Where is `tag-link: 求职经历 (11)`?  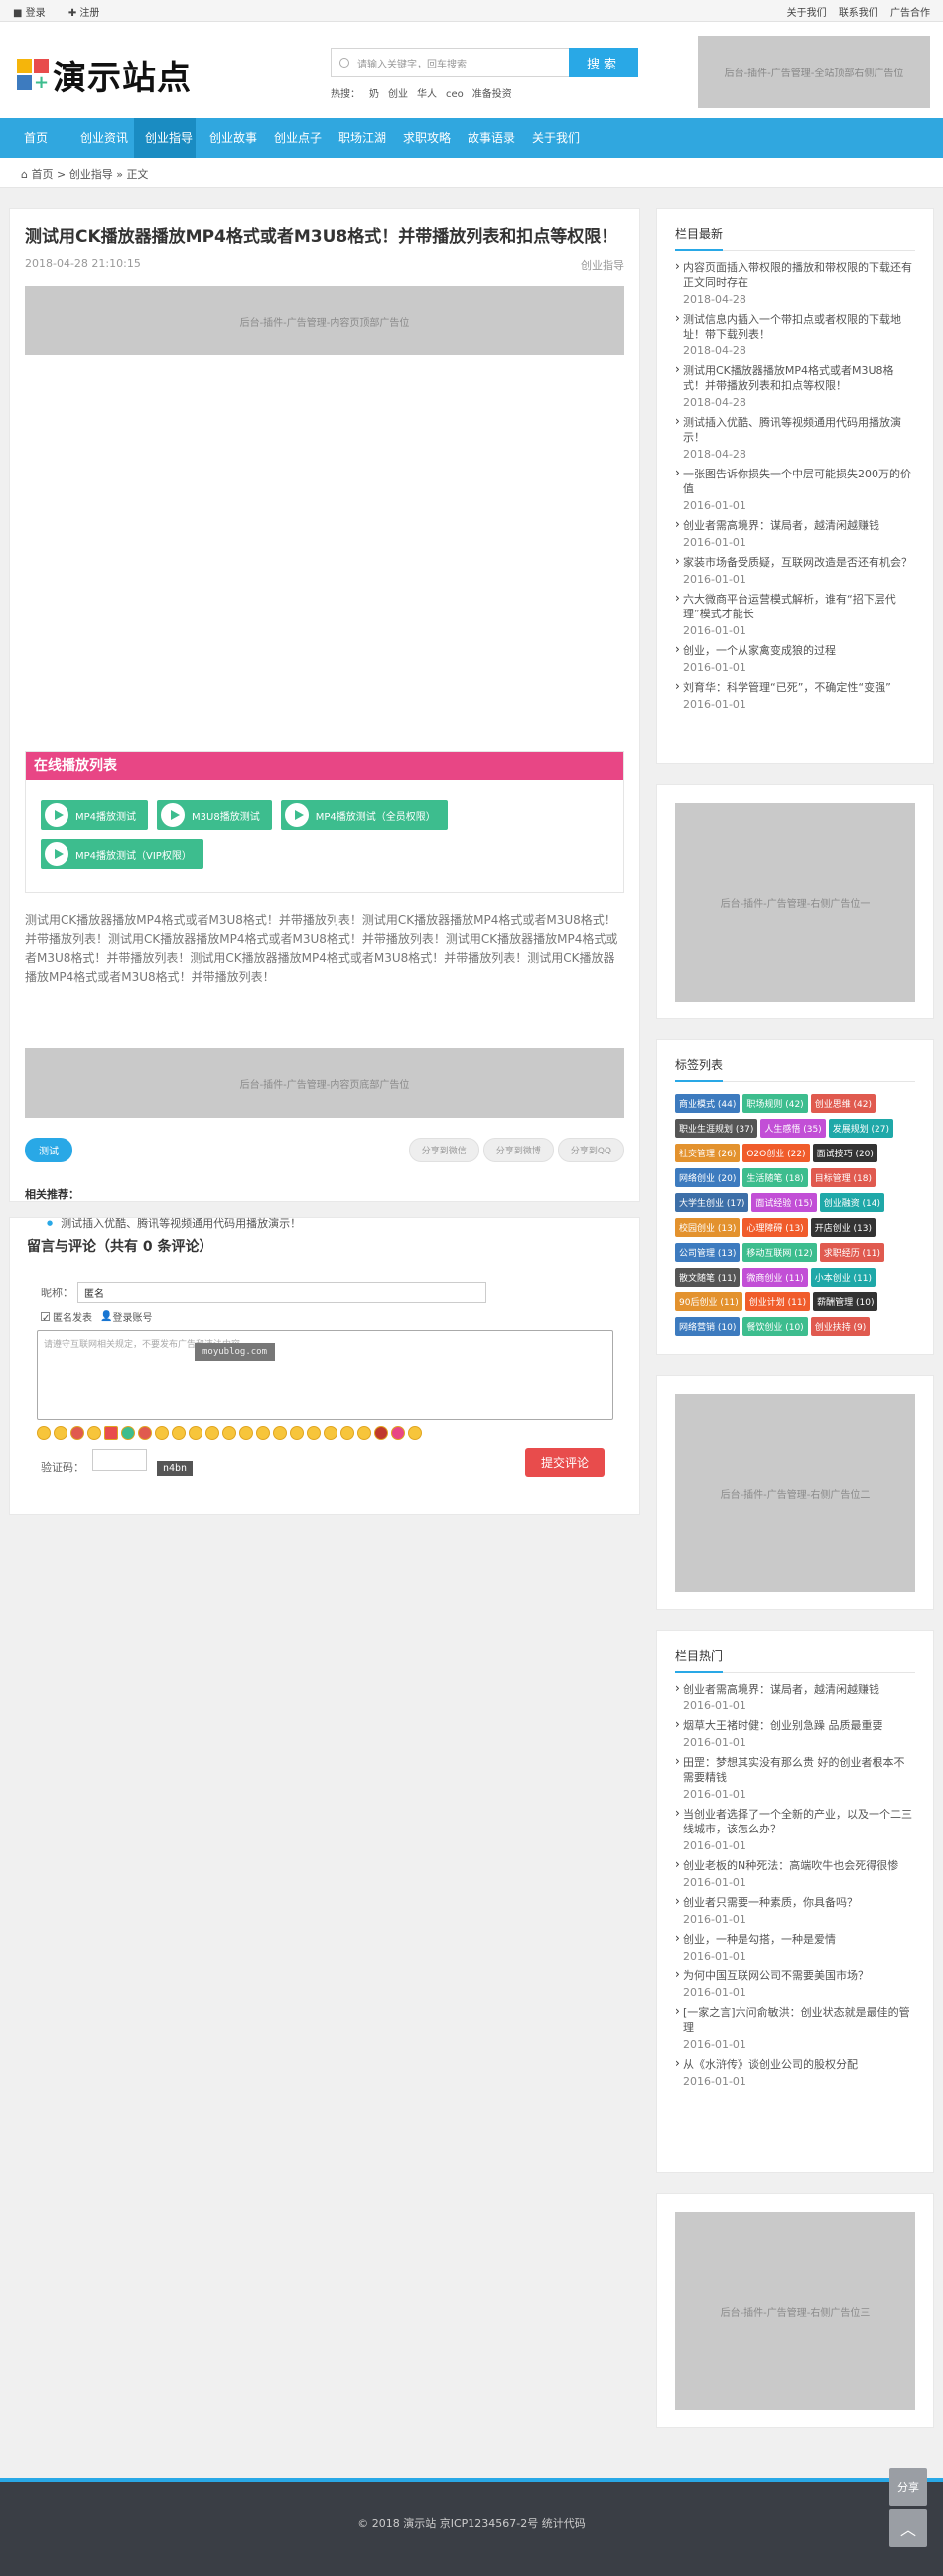
tag-link: 求职经历 (11) is located at coordinates (852, 1252).